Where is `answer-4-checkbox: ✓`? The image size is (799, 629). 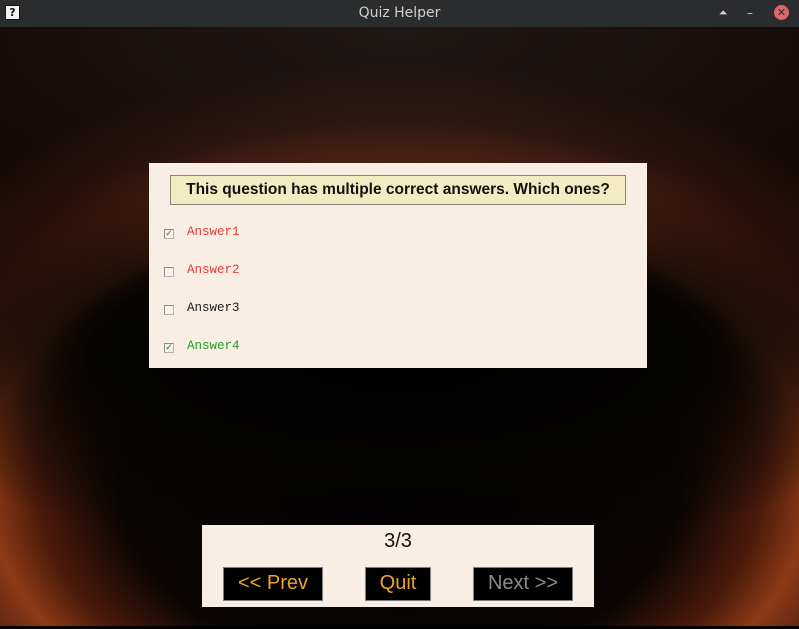 answer-4-checkbox: ✓ is located at coordinates (169, 348).